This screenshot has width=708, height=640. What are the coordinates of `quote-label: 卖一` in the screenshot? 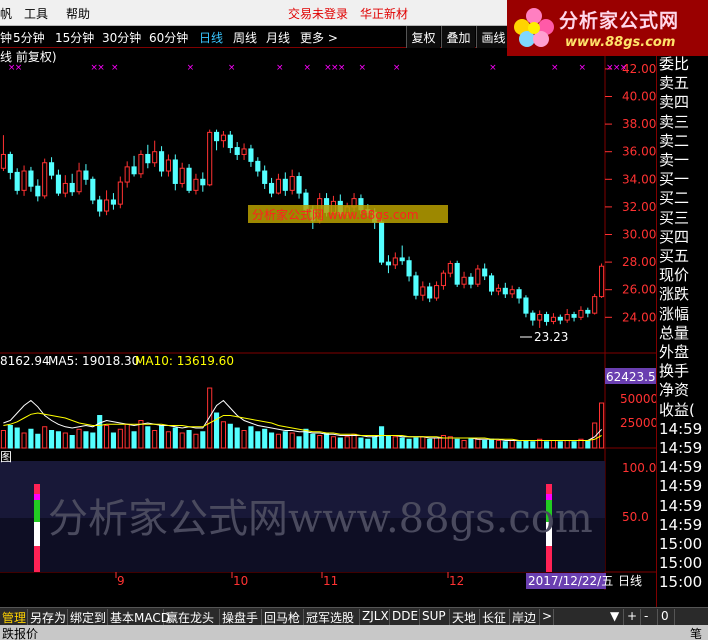 It's located at (674, 160).